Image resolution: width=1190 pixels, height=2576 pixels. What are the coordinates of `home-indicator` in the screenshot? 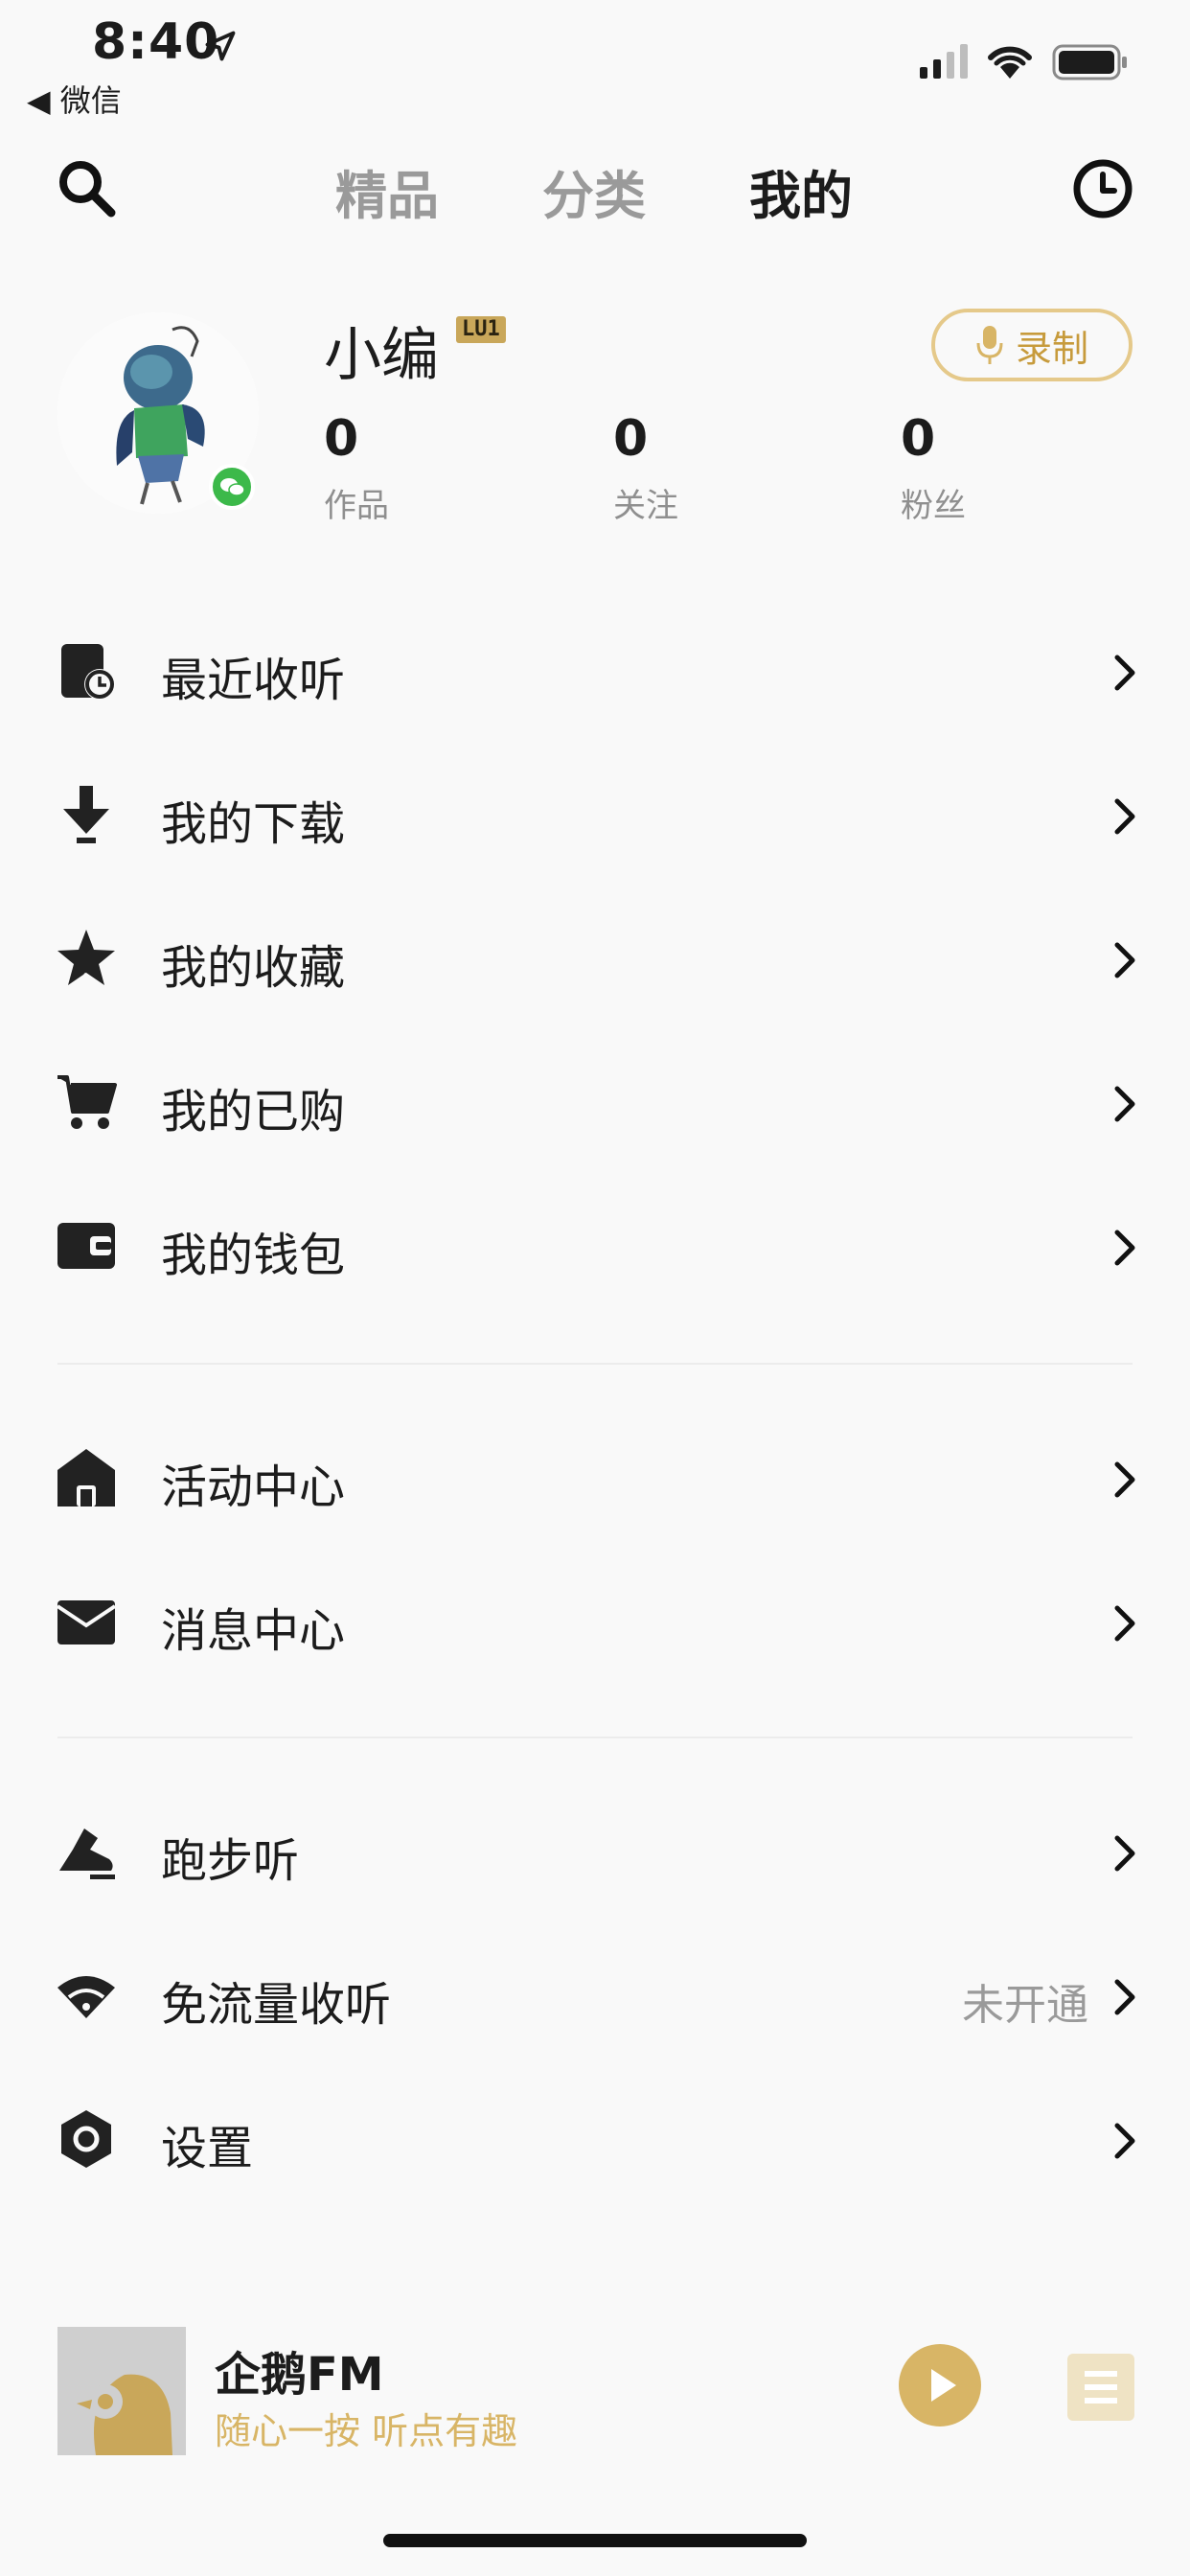 It's located at (595, 2540).